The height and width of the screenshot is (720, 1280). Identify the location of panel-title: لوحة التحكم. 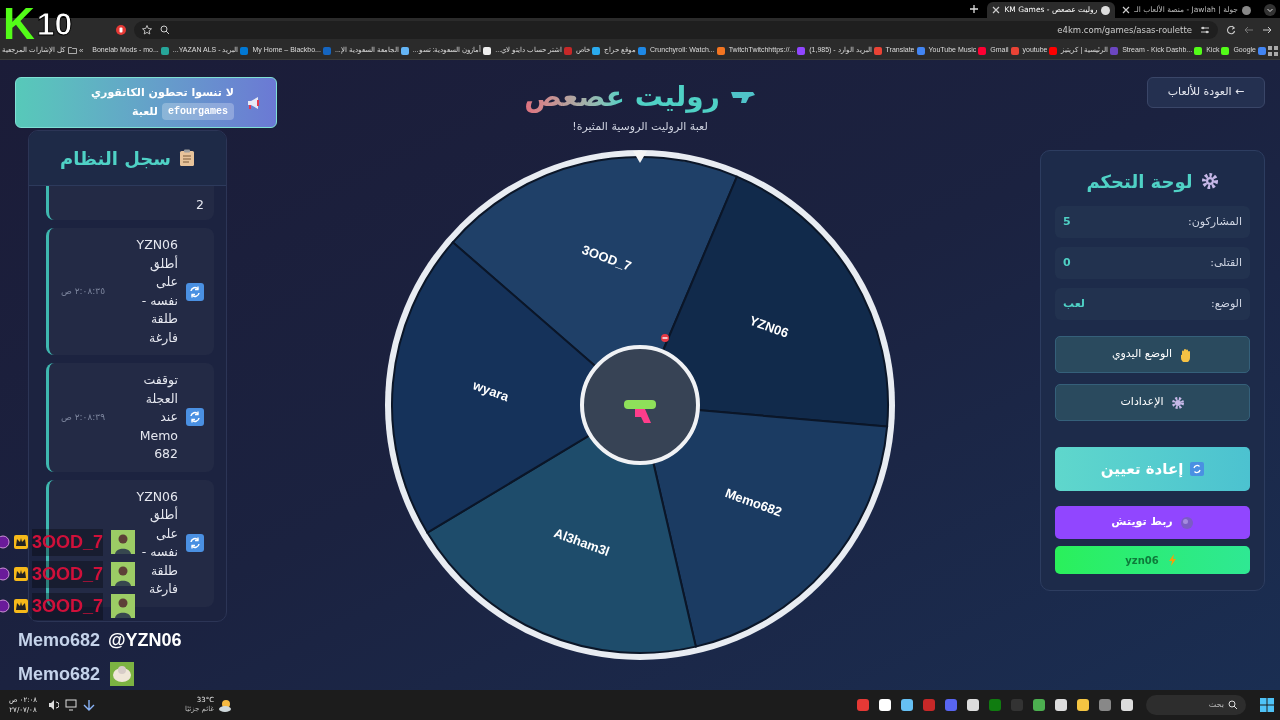
(1139, 182).